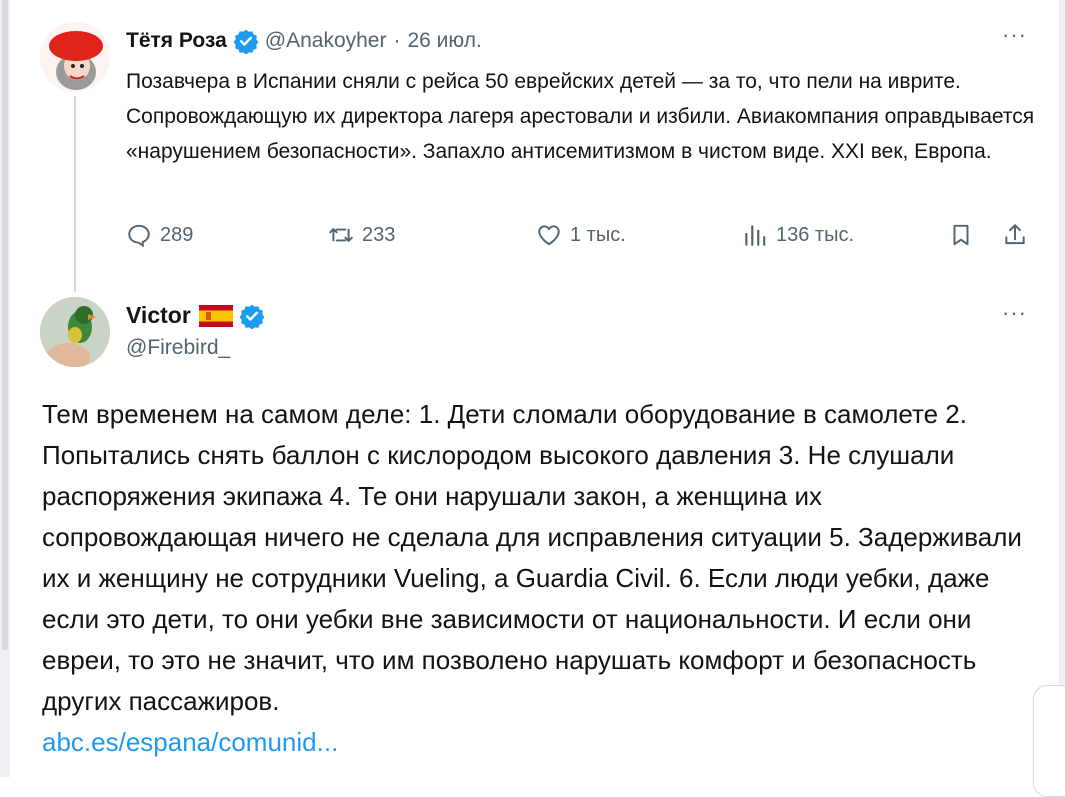  I want to click on repost-icon, so click(341, 235).